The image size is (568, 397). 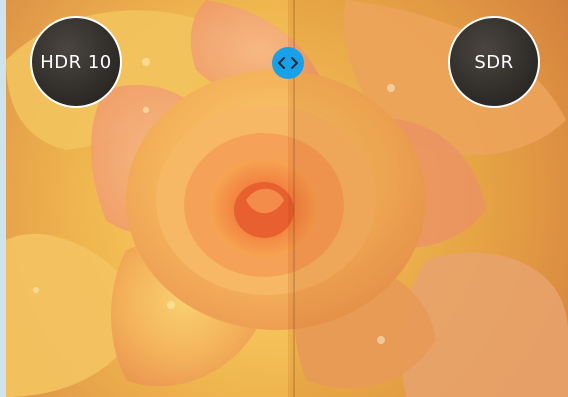 I want to click on hdr-mode-badge: HDR 10, so click(x=76, y=62).